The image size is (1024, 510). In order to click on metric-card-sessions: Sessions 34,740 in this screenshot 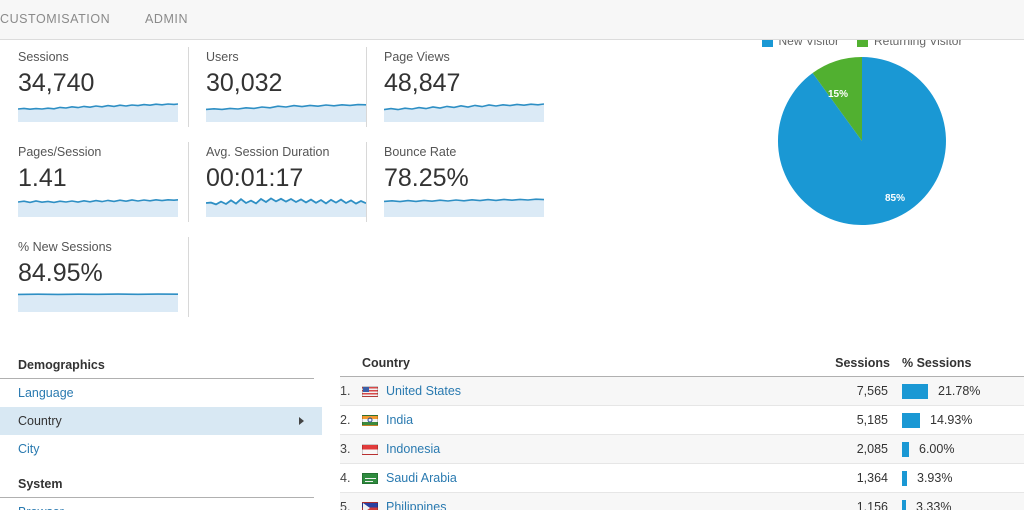, I will do `click(94, 88)`.